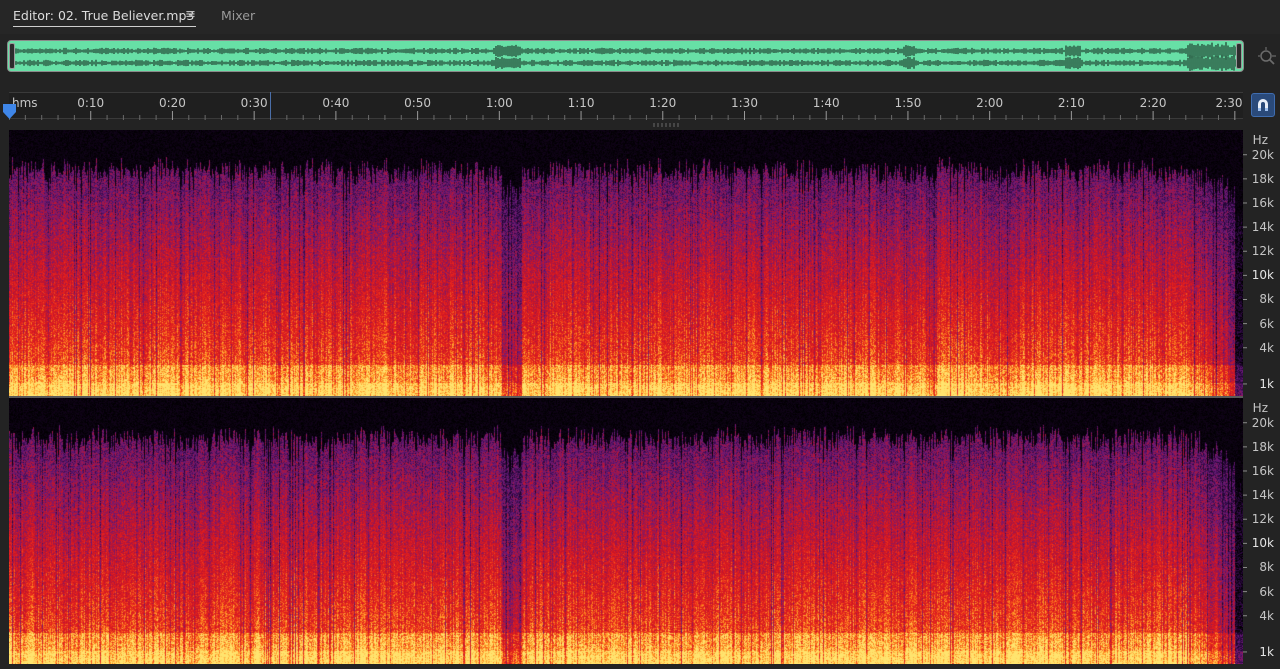  Describe the element at coordinates (1261, 531) in the screenshot. I see `frequency-scale-right: Hz 20k 18k 16k 14k 12k 10k 8k 6k 4k 1k` at that location.